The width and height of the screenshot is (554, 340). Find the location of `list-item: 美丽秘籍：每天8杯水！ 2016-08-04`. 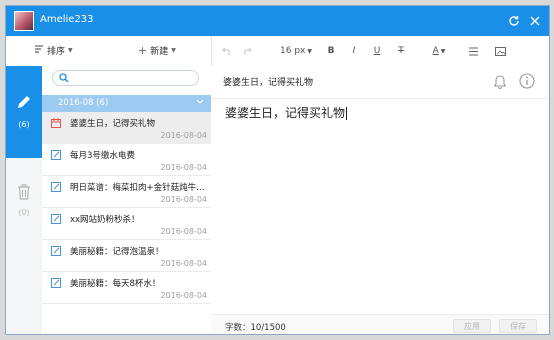

list-item: 美丽秘籍：每天8杯水！ 2016-08-04 is located at coordinates (126, 288).